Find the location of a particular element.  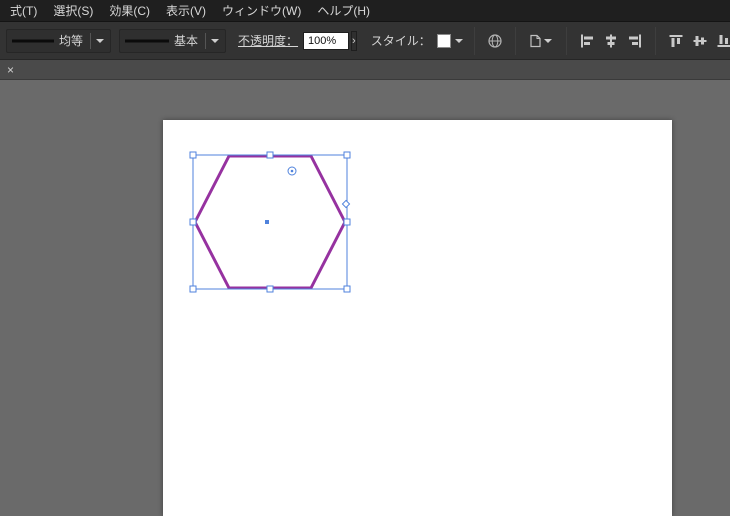

style-swatch is located at coordinates (443, 40).